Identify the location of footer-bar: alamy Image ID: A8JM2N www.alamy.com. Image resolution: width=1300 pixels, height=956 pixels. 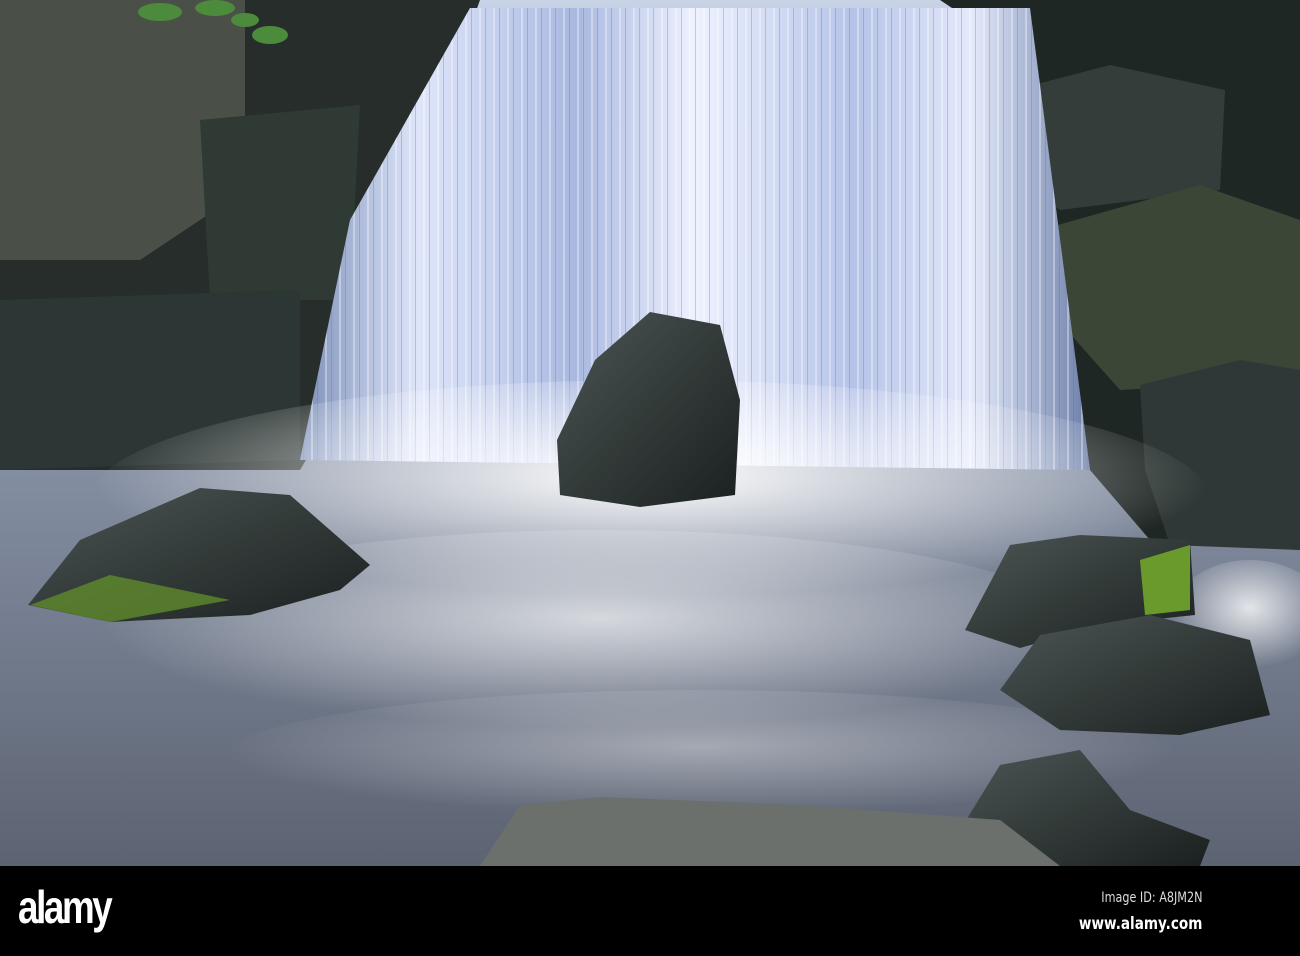
(650, 911).